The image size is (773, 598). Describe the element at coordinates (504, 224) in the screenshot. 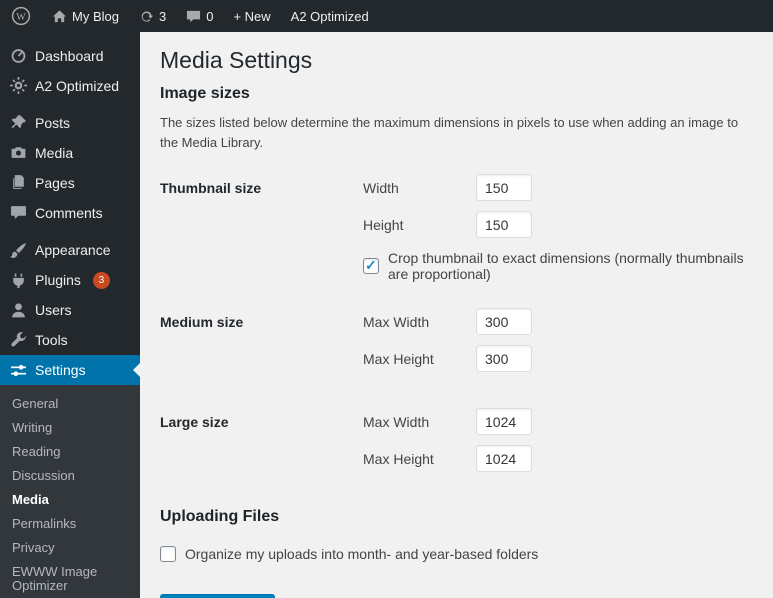

I see `thumbnail-height-input` at that location.